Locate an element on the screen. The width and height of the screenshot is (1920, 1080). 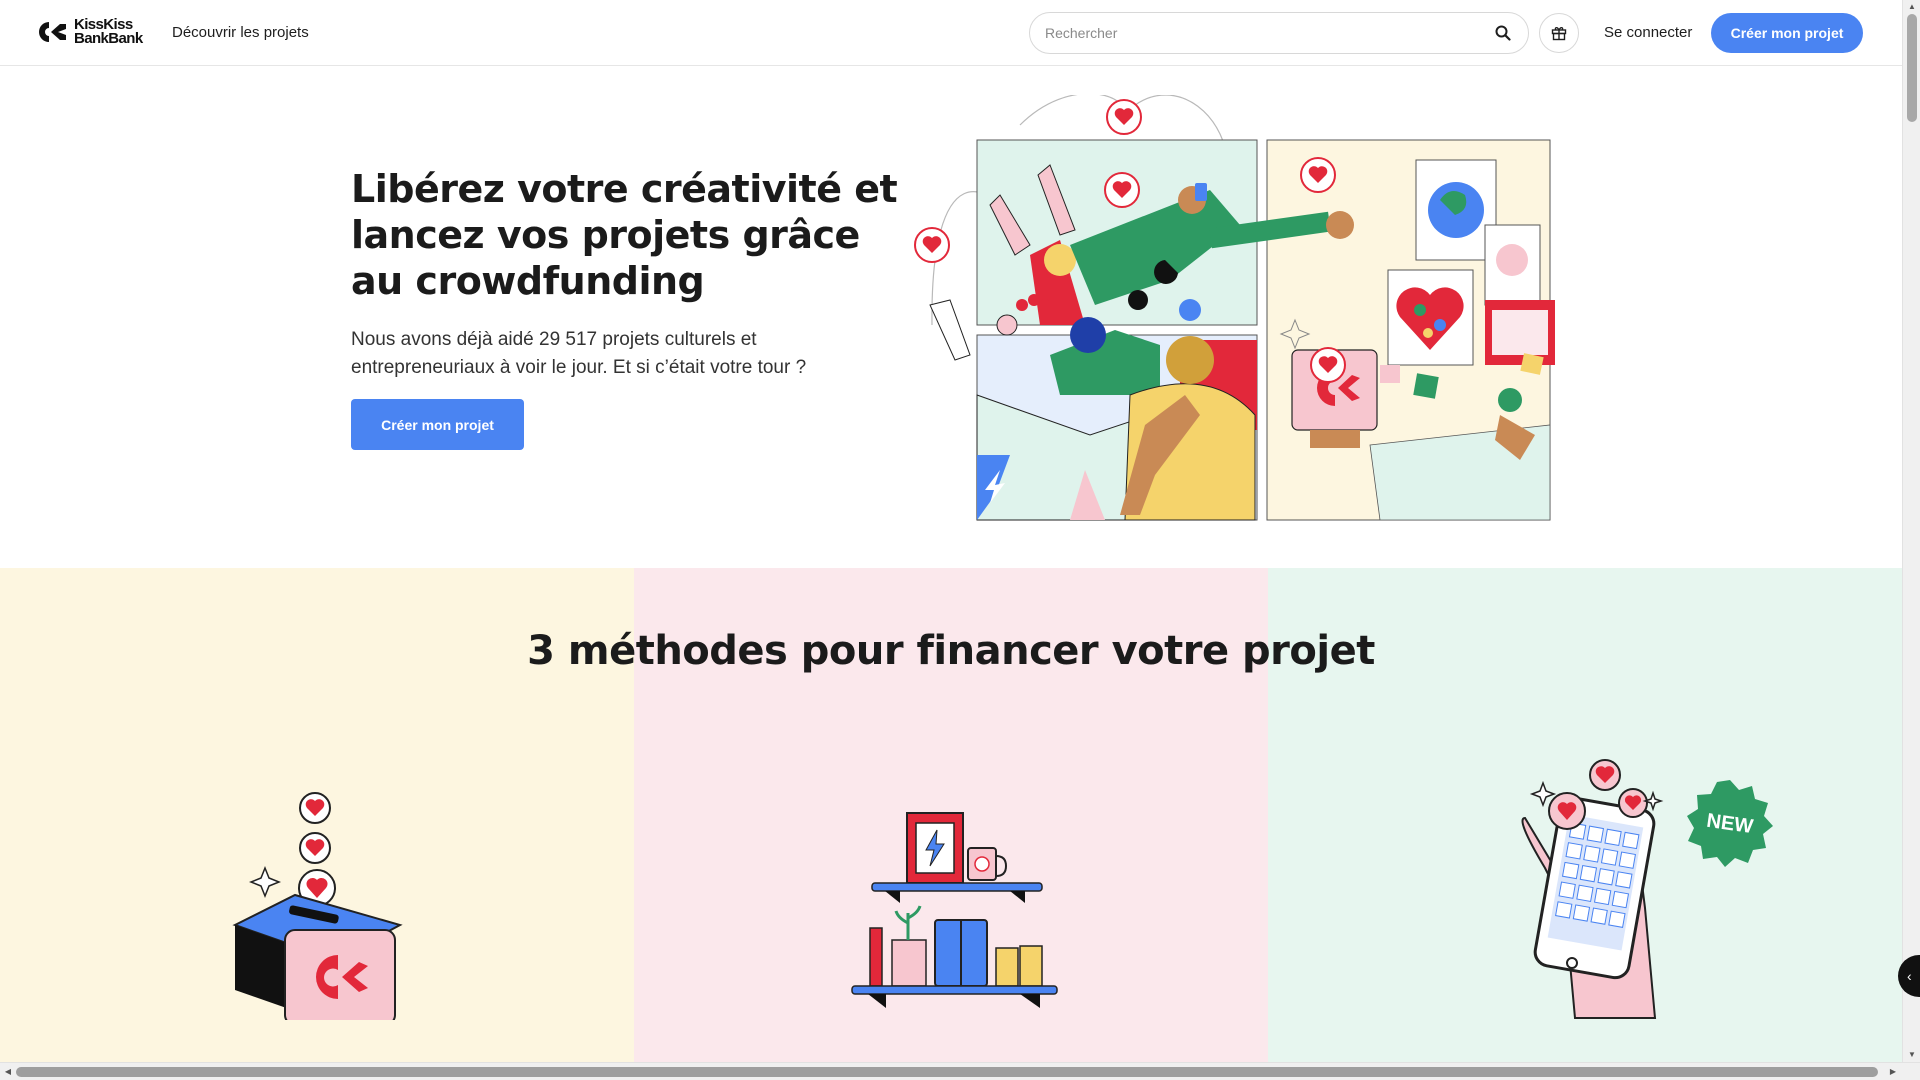
horizontal-scrollbar: ◀ ▶ is located at coordinates (960, 1071).